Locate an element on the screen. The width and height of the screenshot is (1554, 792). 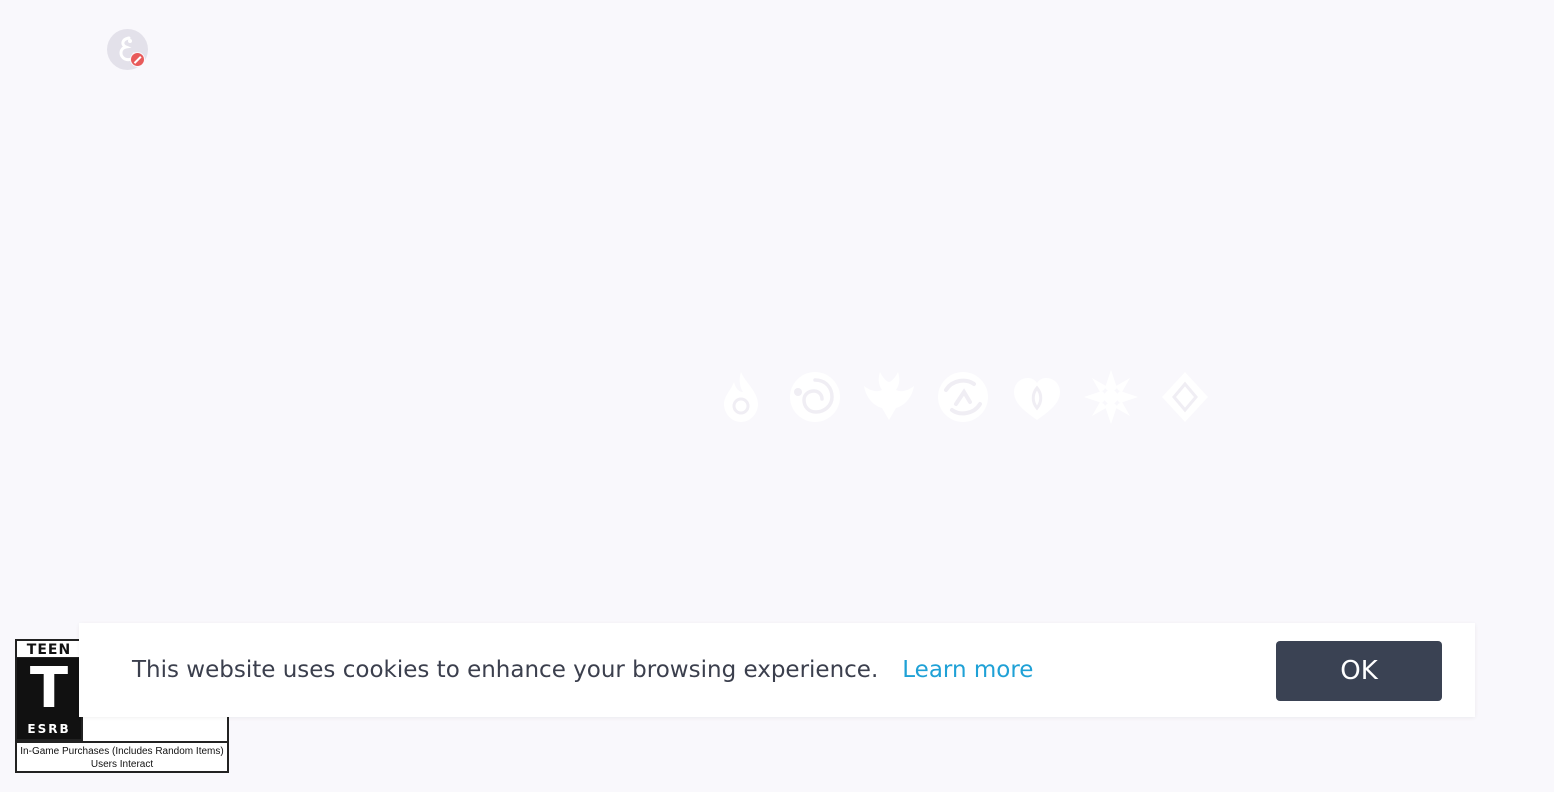
esrb-organization: ESRB is located at coordinates (49, 729).